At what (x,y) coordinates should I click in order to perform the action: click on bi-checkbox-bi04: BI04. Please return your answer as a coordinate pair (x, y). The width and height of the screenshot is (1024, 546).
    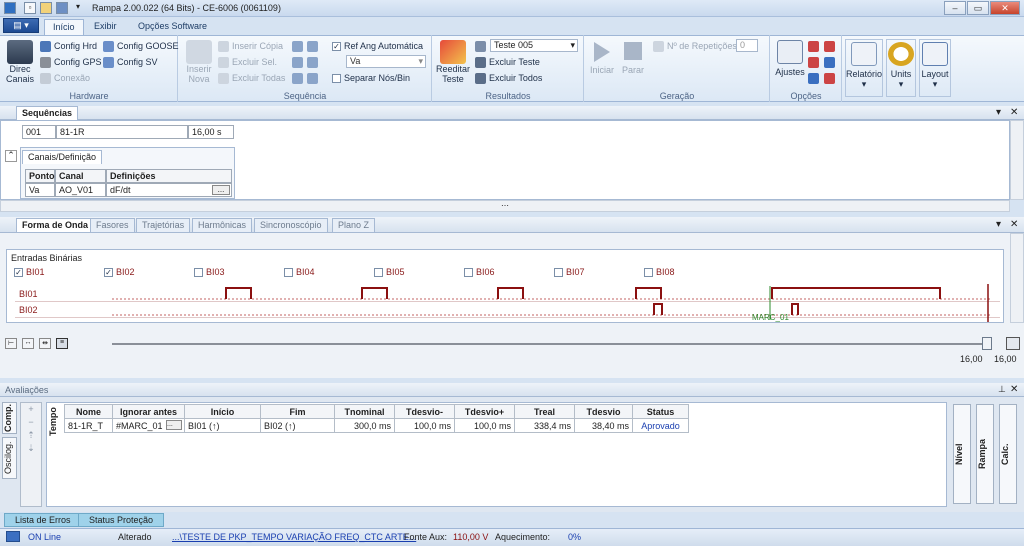
    Looking at the image, I should click on (299, 272).